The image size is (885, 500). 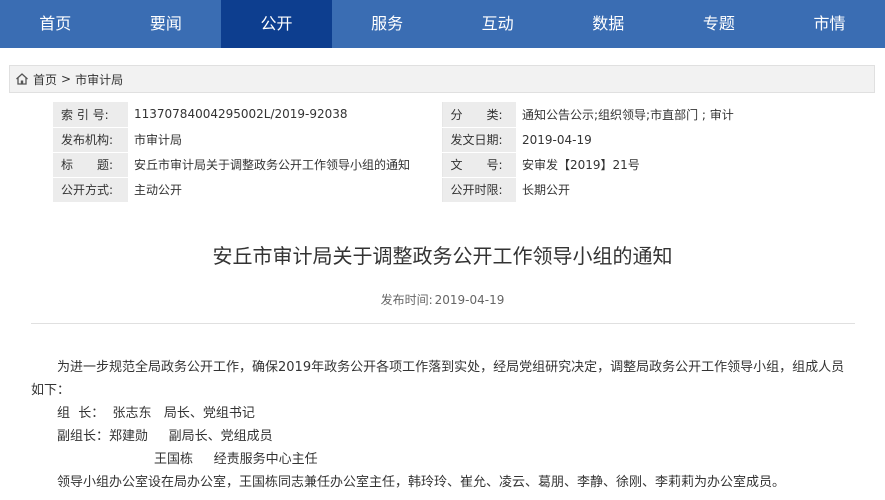 I want to click on info-row: 发布机构: 市审计局 发文日期: 2019-04-19, so click(x=442, y=140).